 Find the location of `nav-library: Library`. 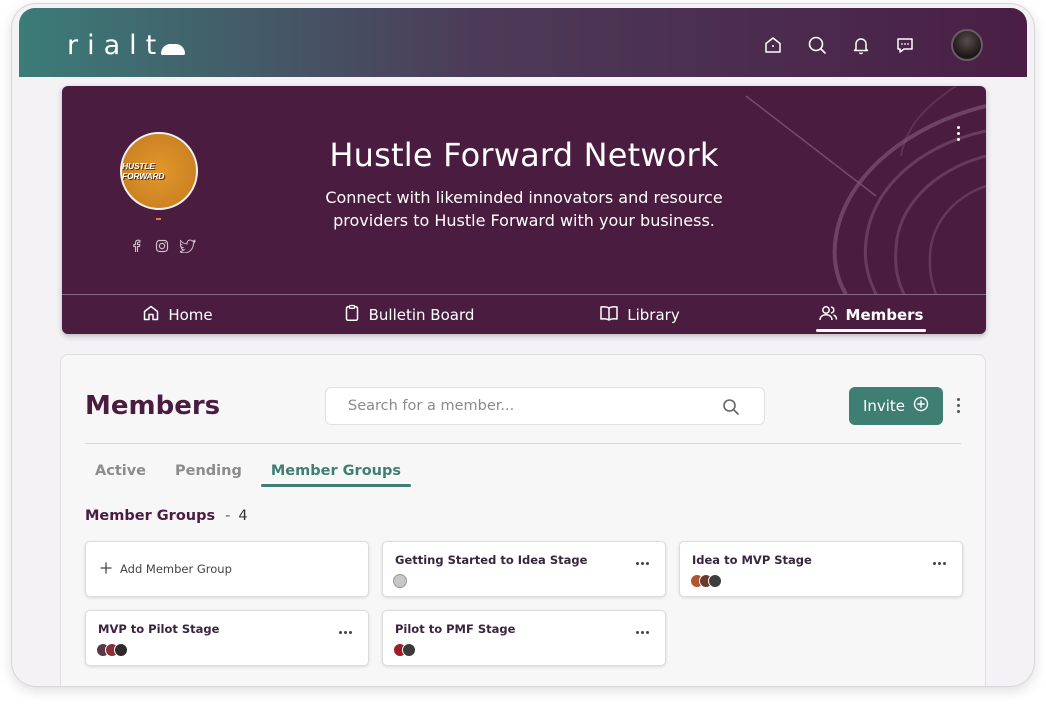

nav-library: Library is located at coordinates (639, 314).